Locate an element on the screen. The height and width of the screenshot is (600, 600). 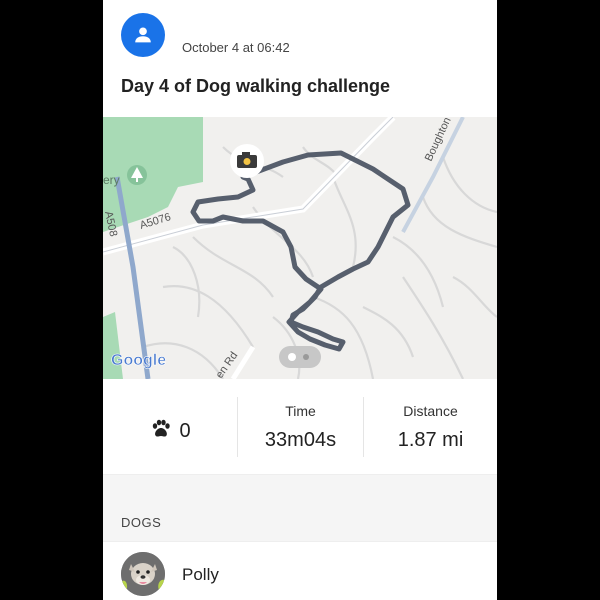
distance-label: Distance is located at coordinates (430, 411).